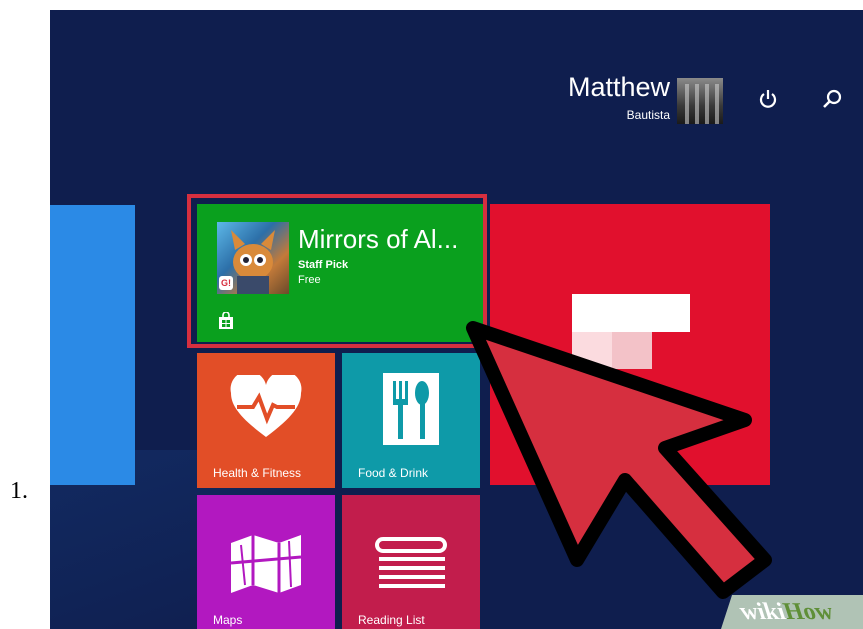 The height and width of the screenshot is (629, 863). I want to click on tile-maps: Maps, so click(266, 562).